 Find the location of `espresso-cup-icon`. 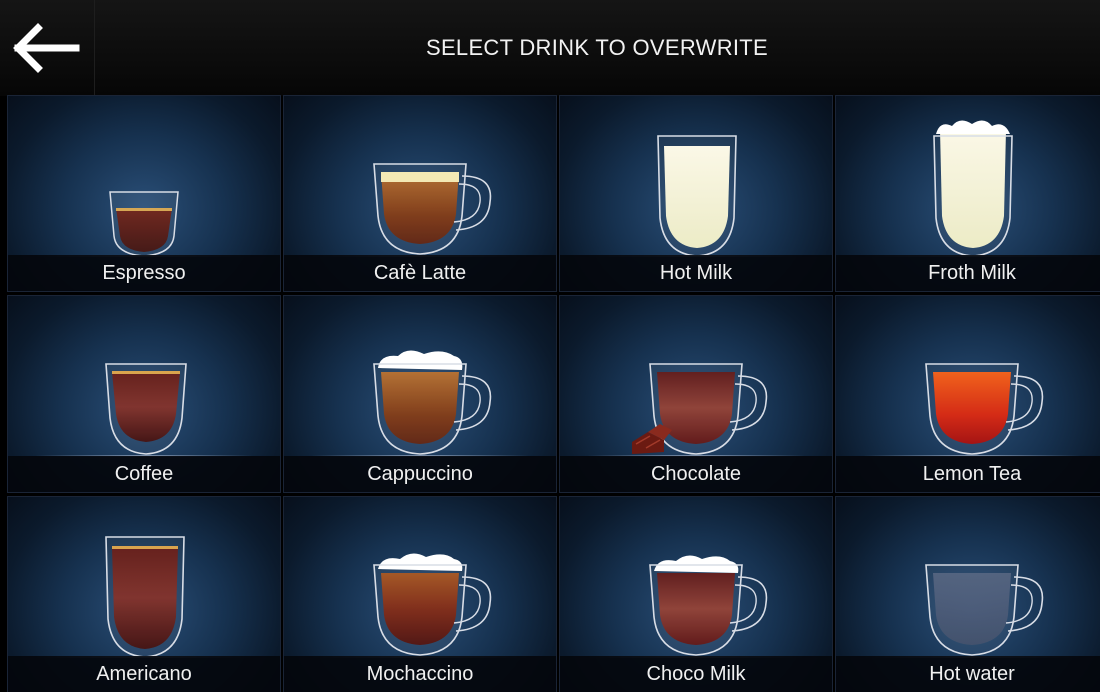

espresso-cup-icon is located at coordinates (144, 223).